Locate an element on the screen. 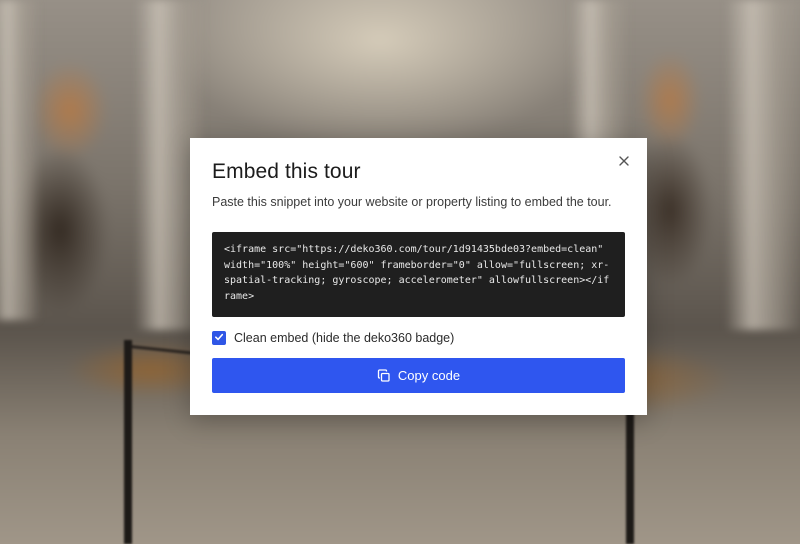 The height and width of the screenshot is (544, 800). close-icon is located at coordinates (624, 161).